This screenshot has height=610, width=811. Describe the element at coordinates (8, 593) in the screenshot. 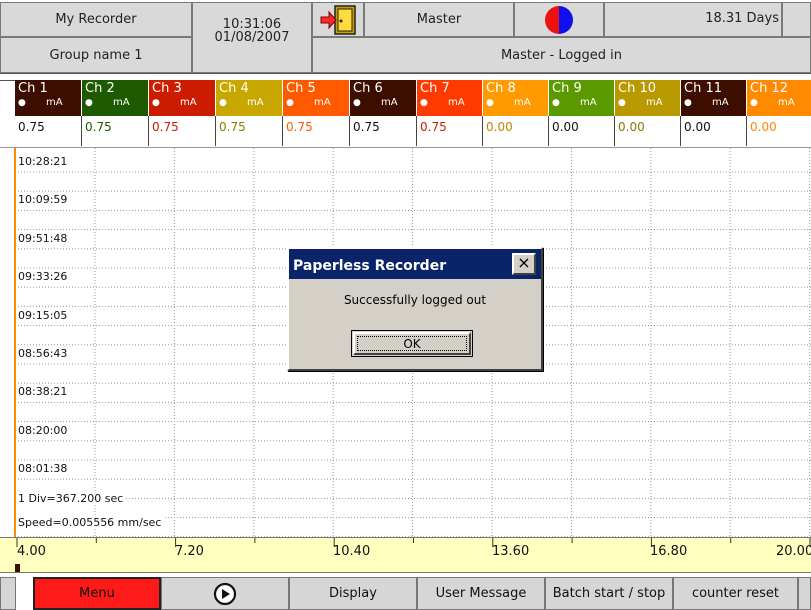

I see `toolbar-left-stub` at that location.